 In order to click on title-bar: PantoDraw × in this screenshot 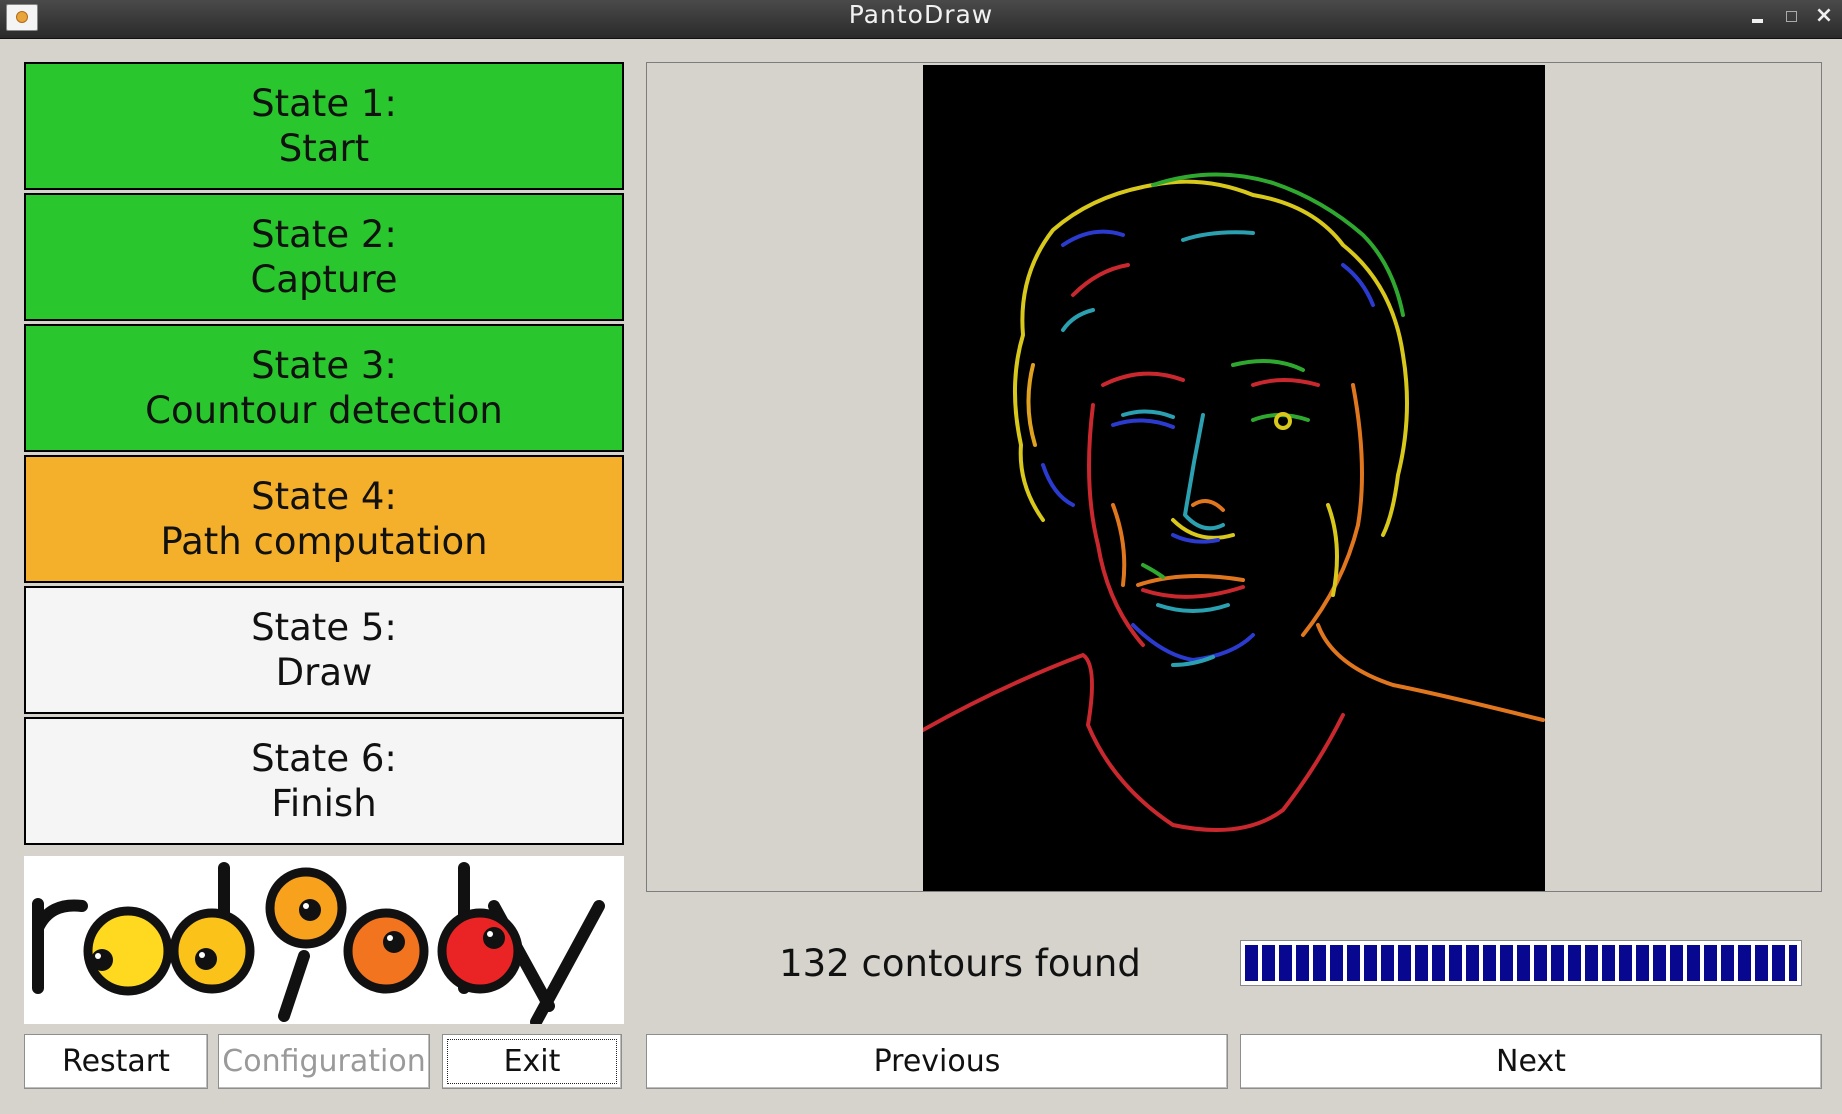, I will do `click(921, 19)`.